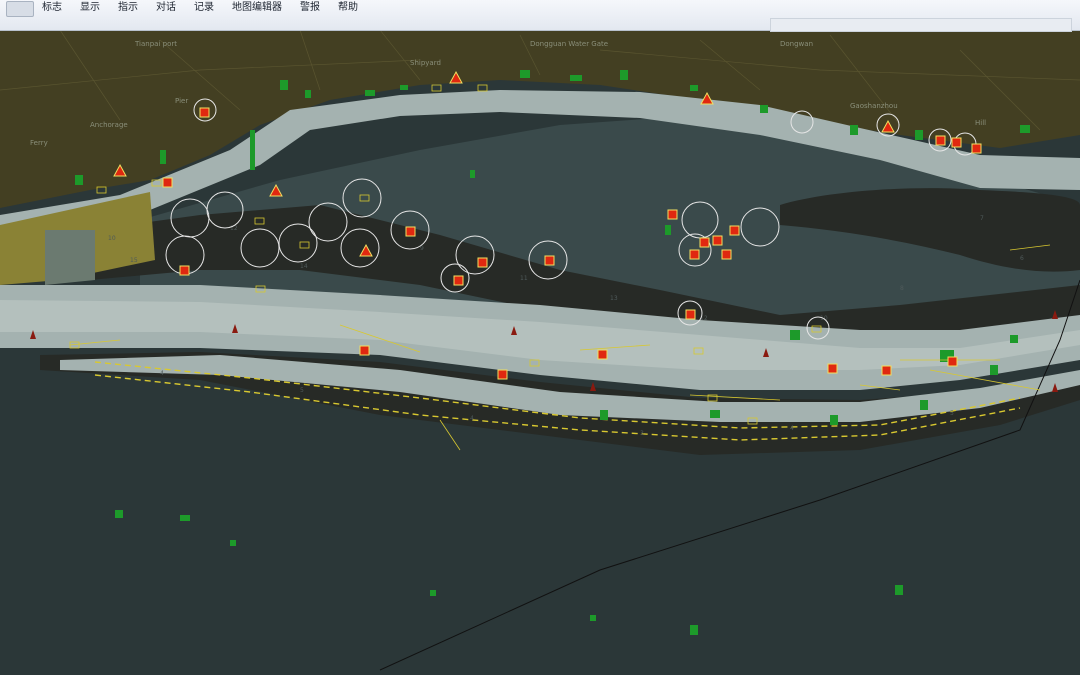  Describe the element at coordinates (257, 7) in the screenshot. I see `menu-map-editor: 地图编辑器` at that location.